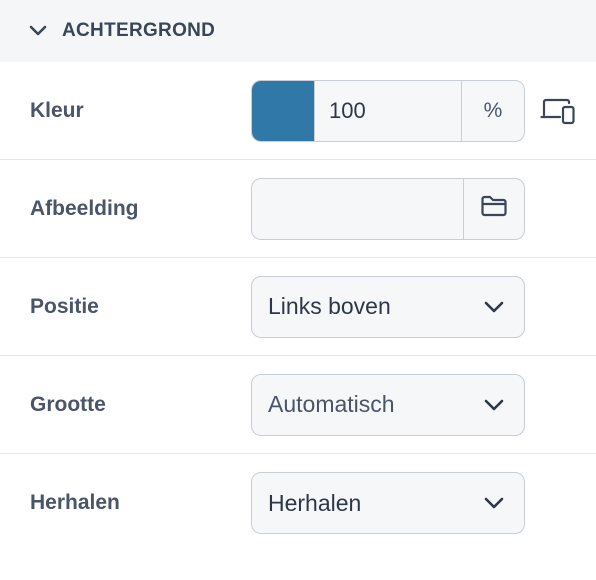 Image resolution: width=596 pixels, height=580 pixels. I want to click on opacity-unit: %, so click(493, 110).